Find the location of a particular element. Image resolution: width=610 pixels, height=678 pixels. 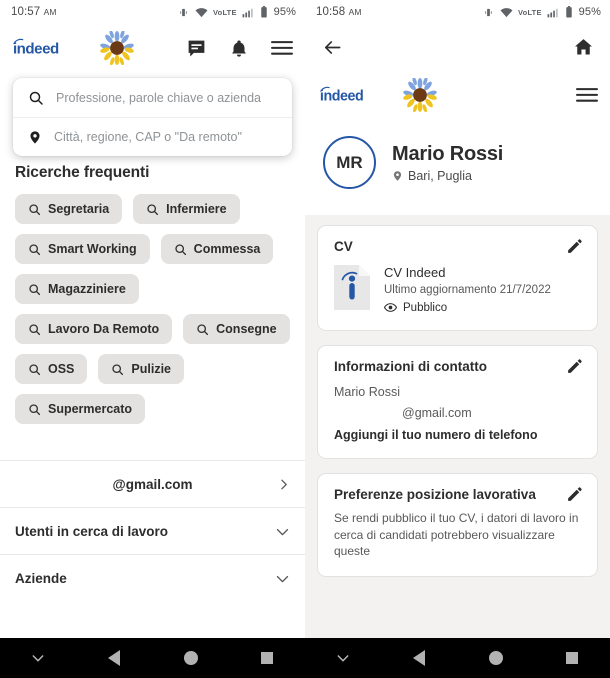

cv-file-name: CV Indeed is located at coordinates (415, 272).